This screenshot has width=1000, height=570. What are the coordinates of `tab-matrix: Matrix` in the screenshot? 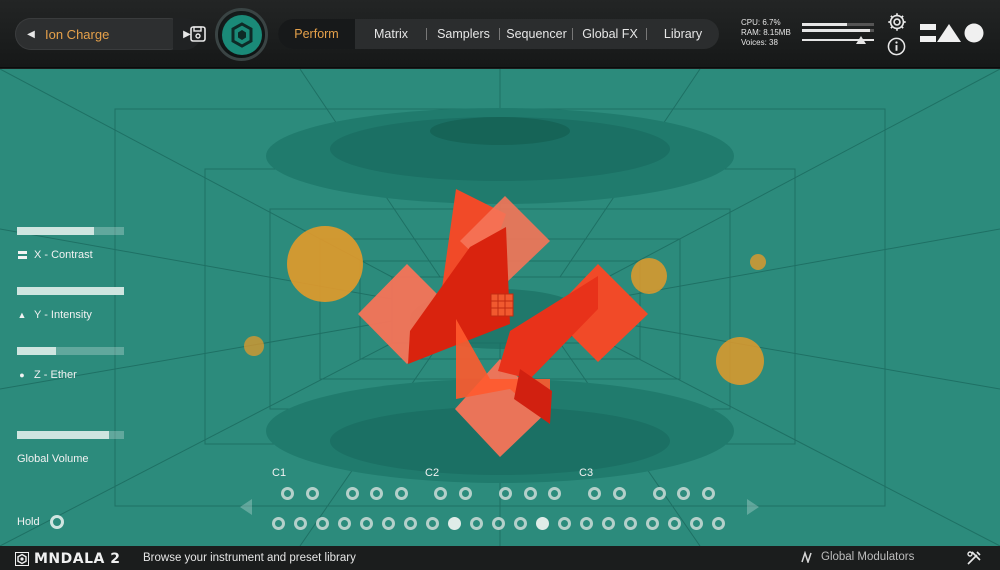 It's located at (391, 34).